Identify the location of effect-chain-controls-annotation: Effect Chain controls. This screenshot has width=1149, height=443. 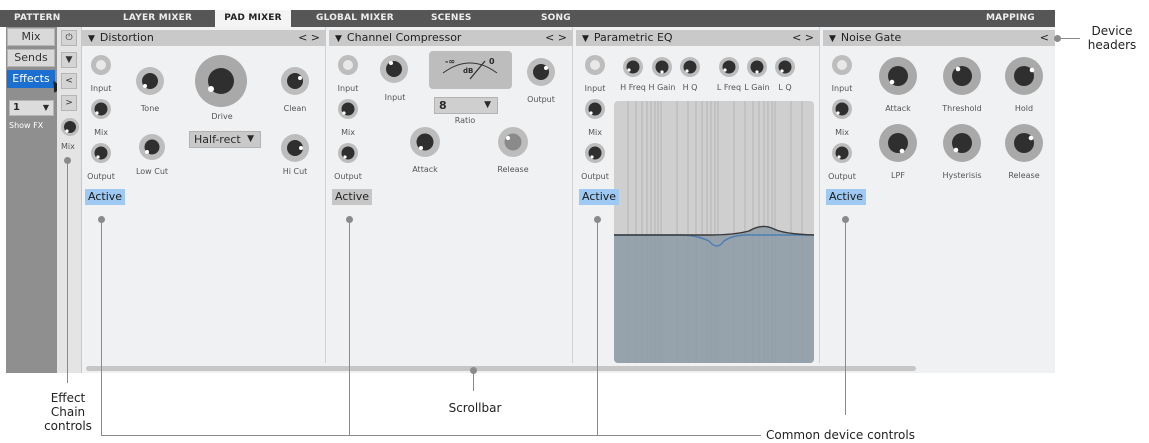
(68, 412).